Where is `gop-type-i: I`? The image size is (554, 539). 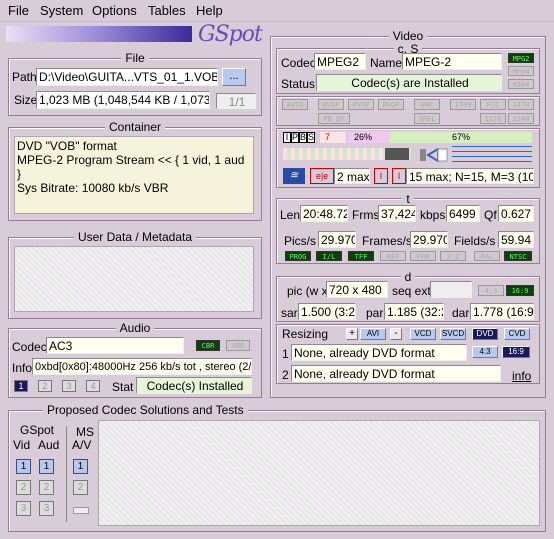
gop-type-i: I is located at coordinates (287, 137).